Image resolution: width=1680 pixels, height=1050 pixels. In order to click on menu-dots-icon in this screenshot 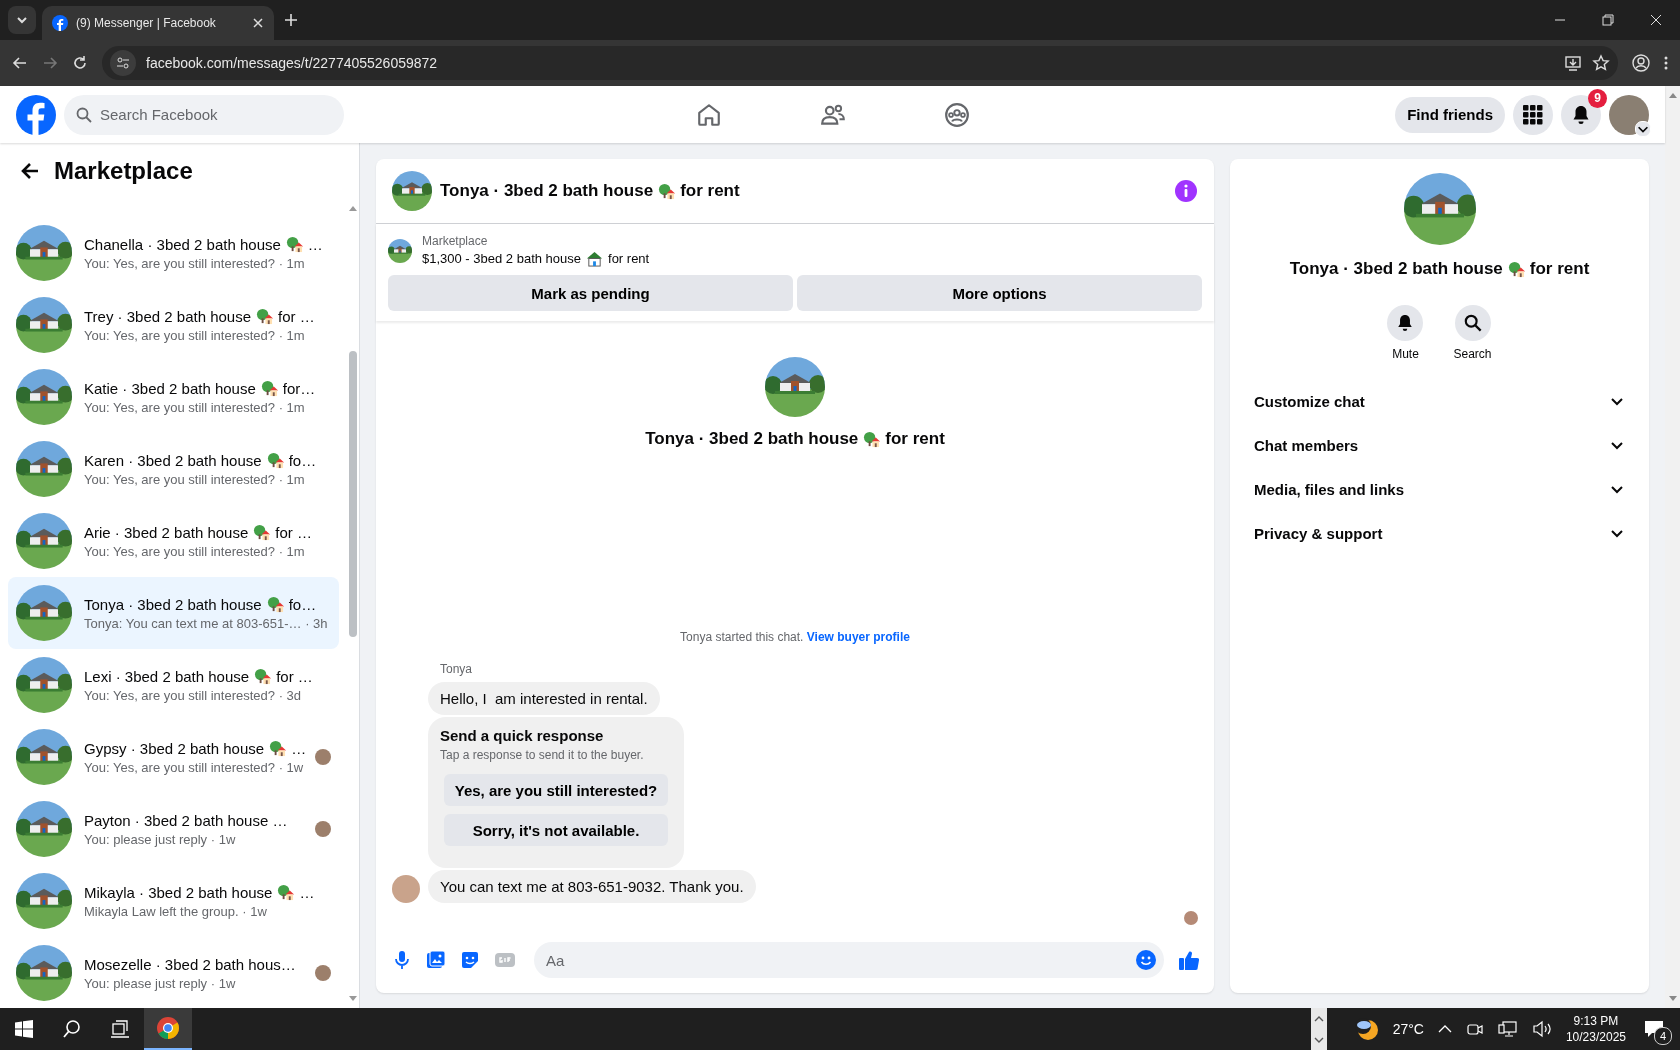, I will do `click(1666, 63)`.